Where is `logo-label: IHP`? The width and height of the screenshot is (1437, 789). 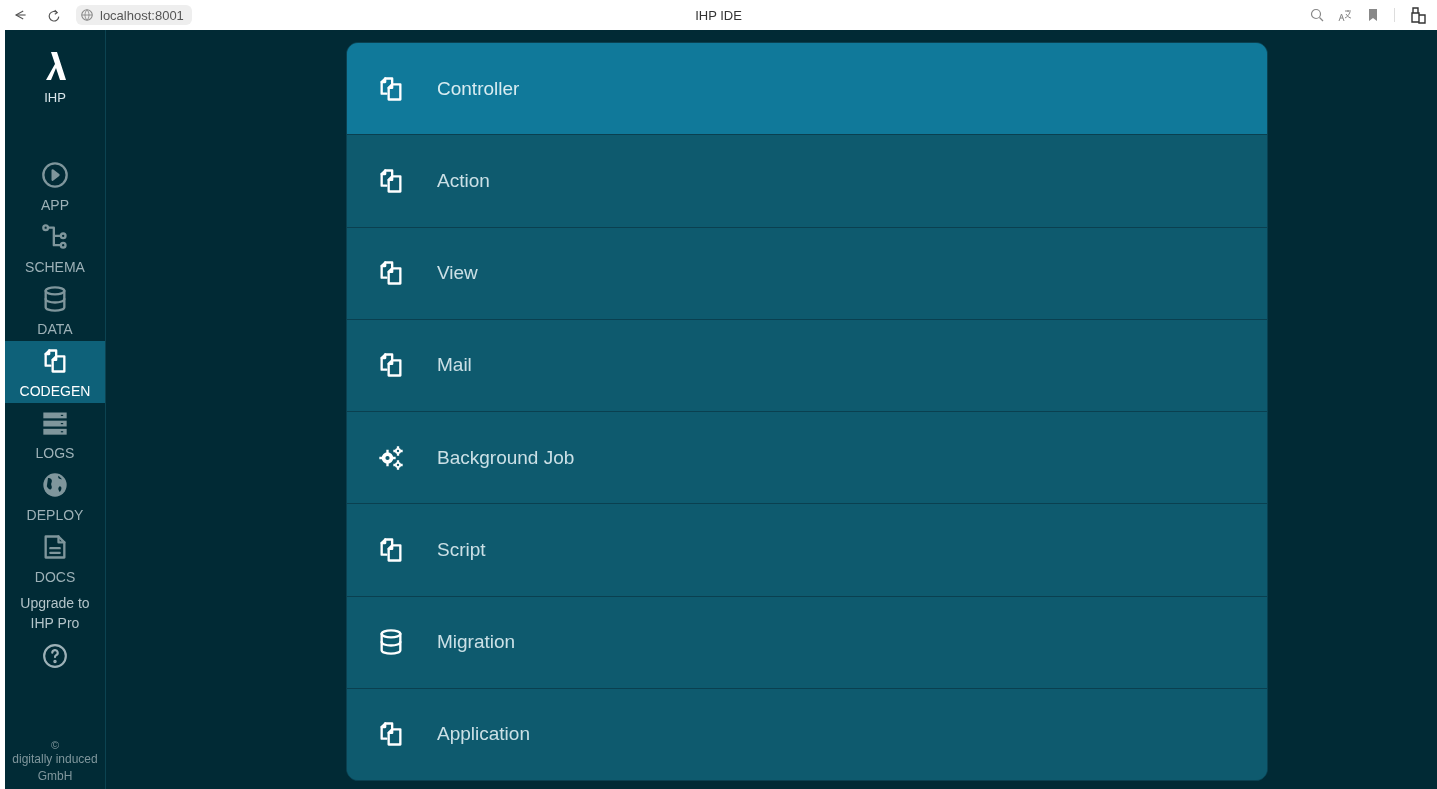
logo-label: IHP is located at coordinates (55, 97).